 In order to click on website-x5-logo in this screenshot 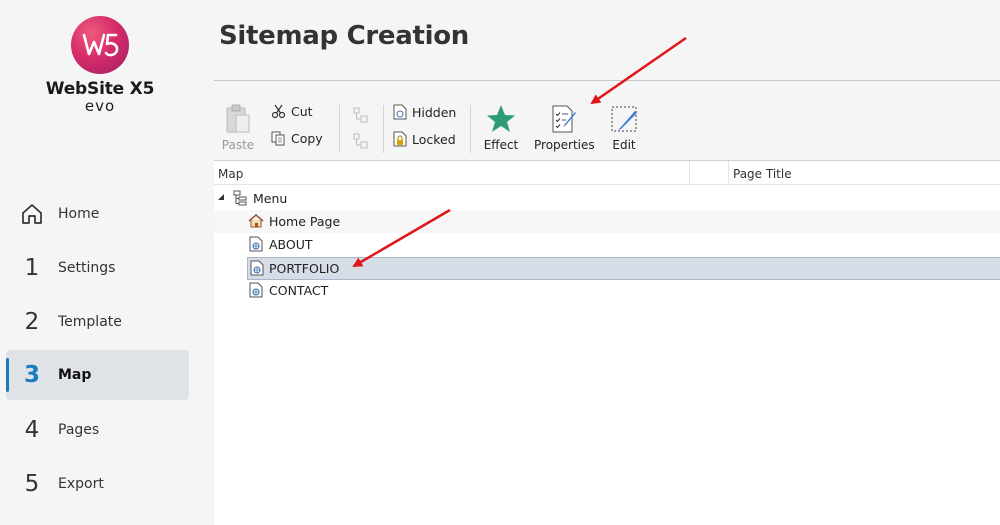, I will do `click(100, 45)`.